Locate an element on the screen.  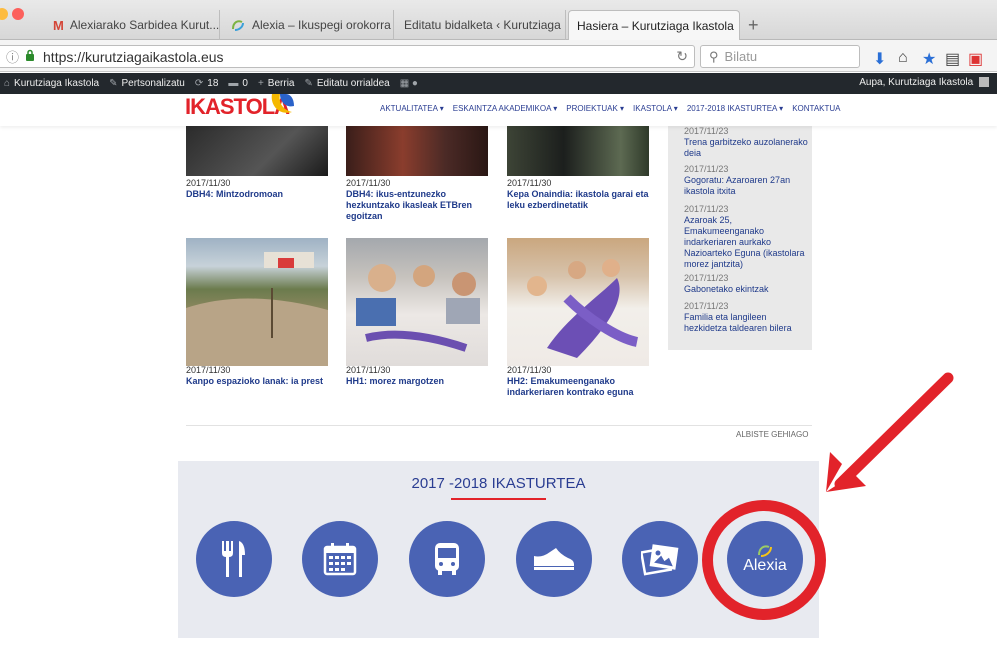
sidebar-title: Gabonetako ekintzak is located at coordinates (747, 289).